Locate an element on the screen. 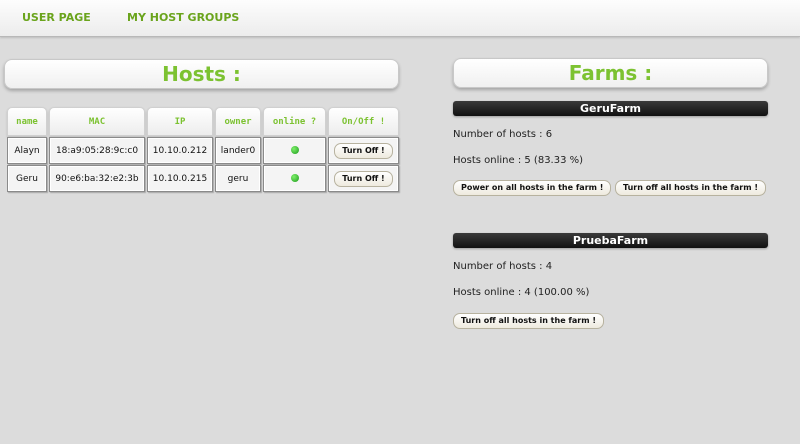  top-nav: USER PAGE MY HOST GROUPS is located at coordinates (400, 18).